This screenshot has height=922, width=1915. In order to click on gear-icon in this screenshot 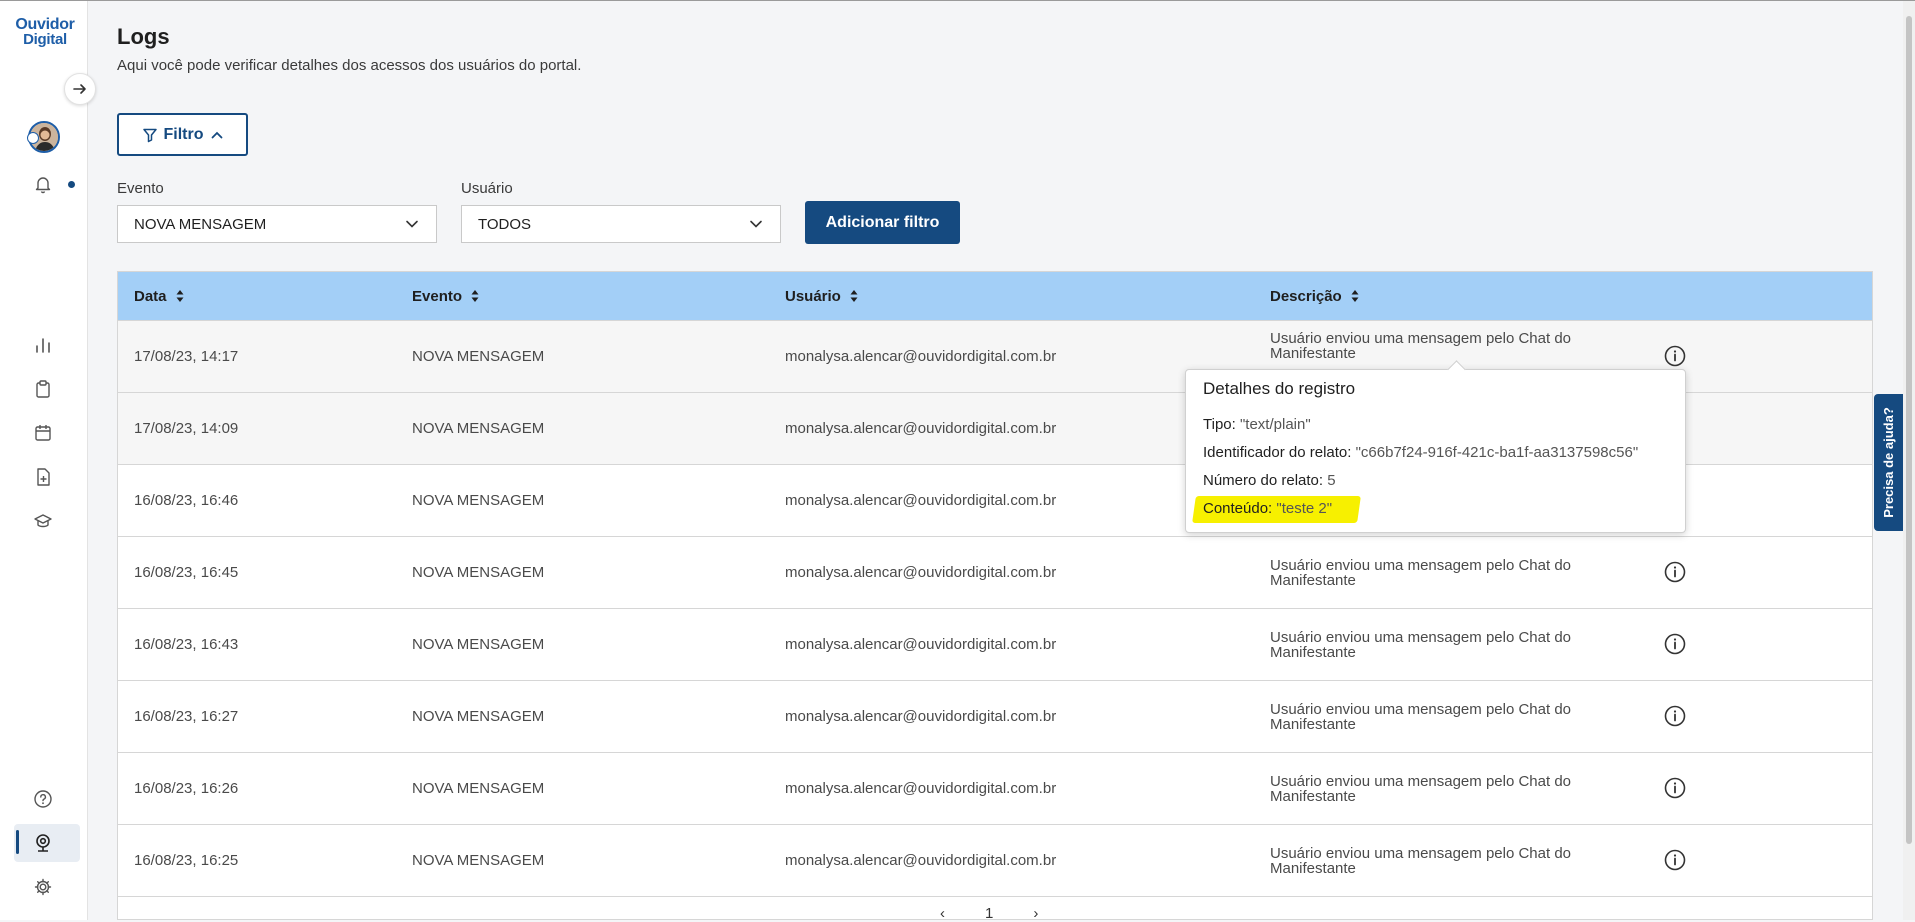, I will do `click(43, 887)`.